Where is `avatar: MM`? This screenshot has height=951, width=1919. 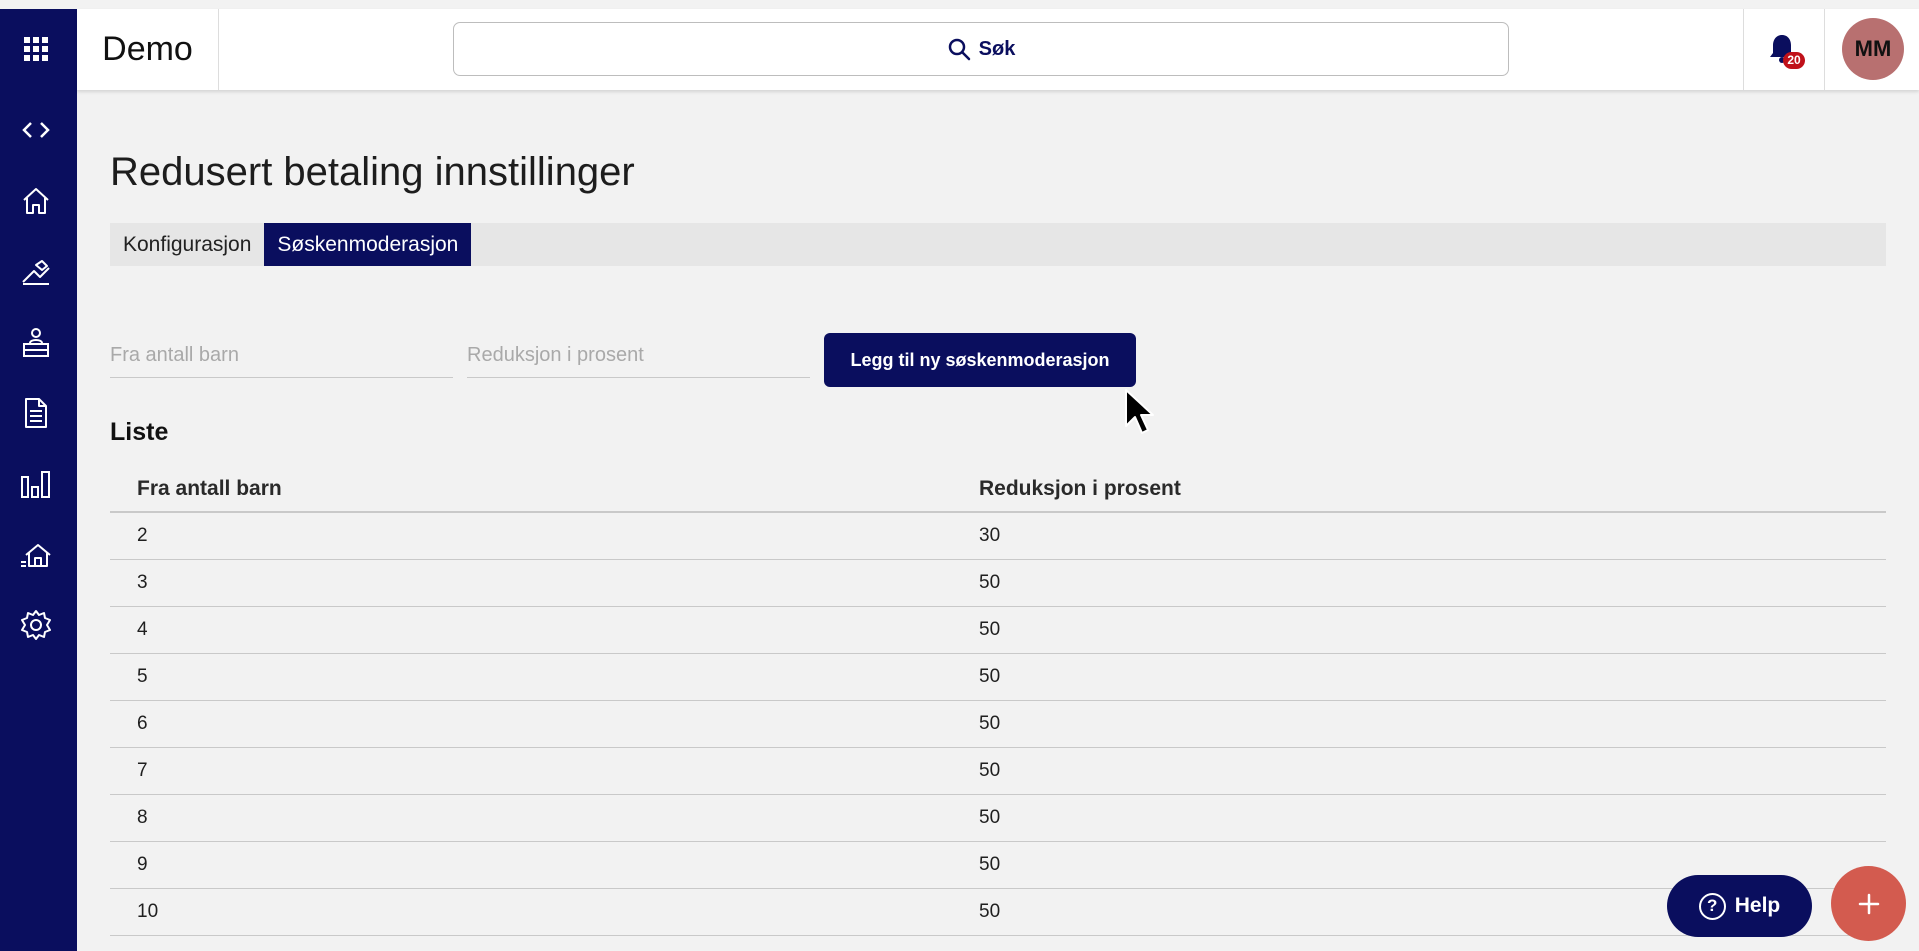 avatar: MM is located at coordinates (1873, 49).